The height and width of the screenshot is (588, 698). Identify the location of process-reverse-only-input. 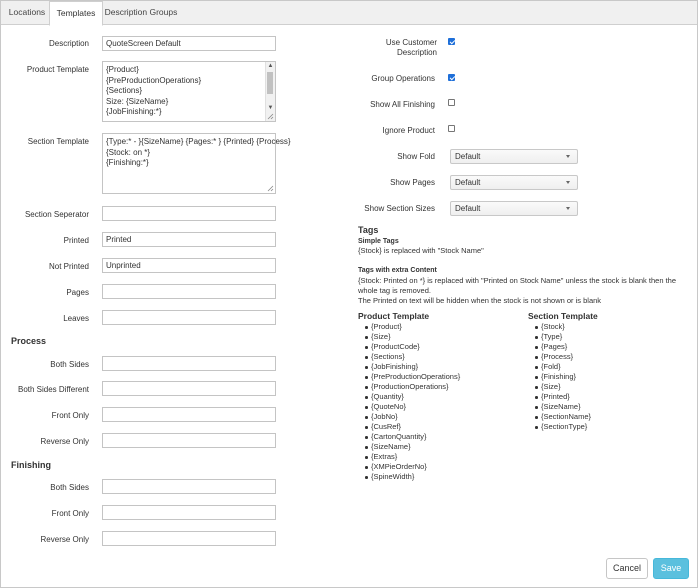
(189, 440).